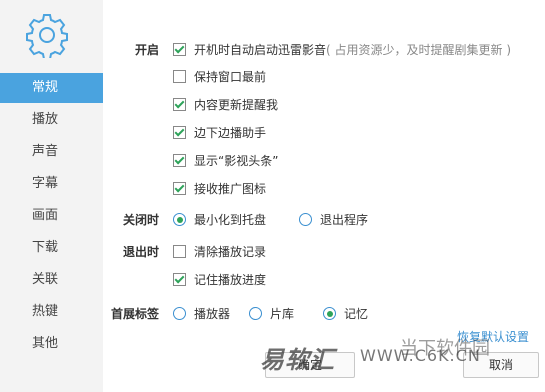 The image size is (545, 392). I want to click on home-tab-memory-radio: 记忆, so click(345, 314).